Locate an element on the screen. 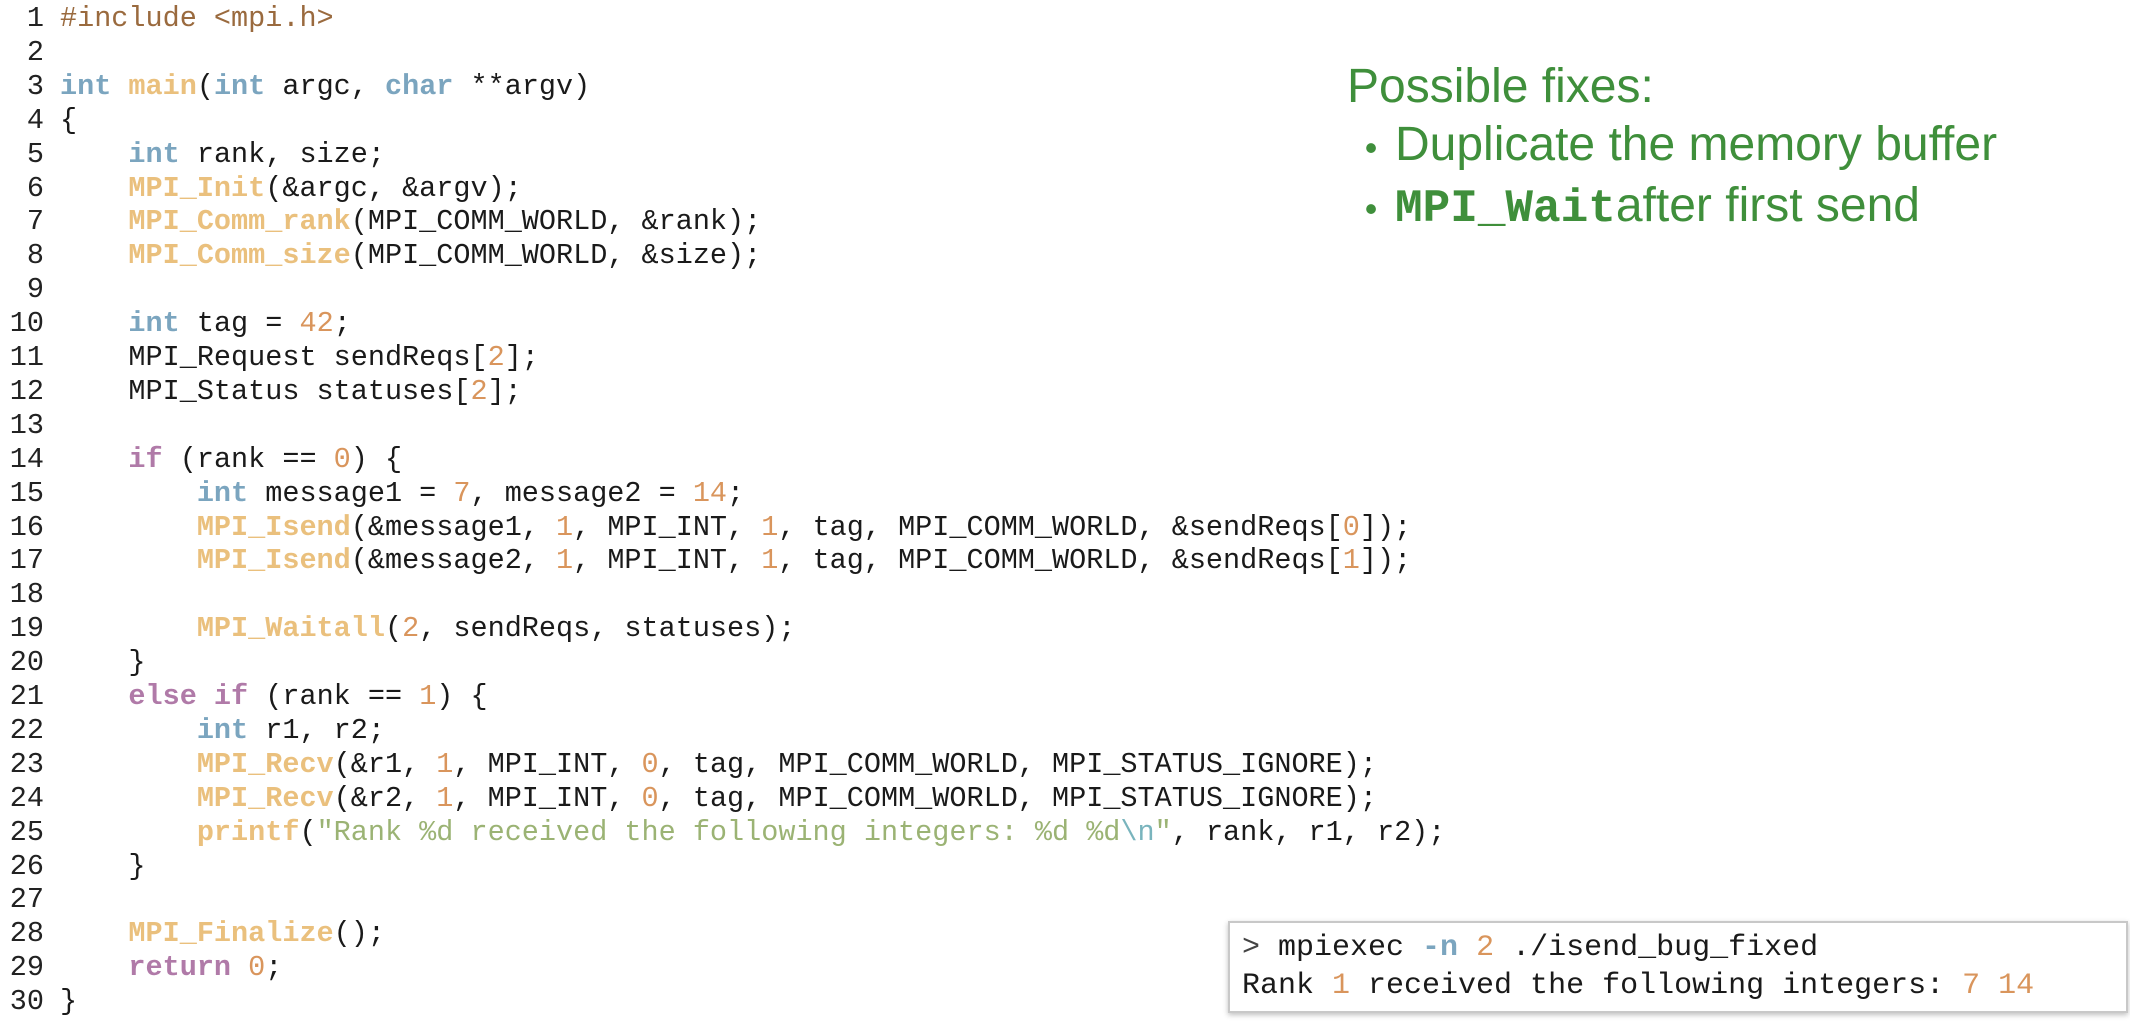  output-value-2: 14 is located at coordinates (2016, 986).